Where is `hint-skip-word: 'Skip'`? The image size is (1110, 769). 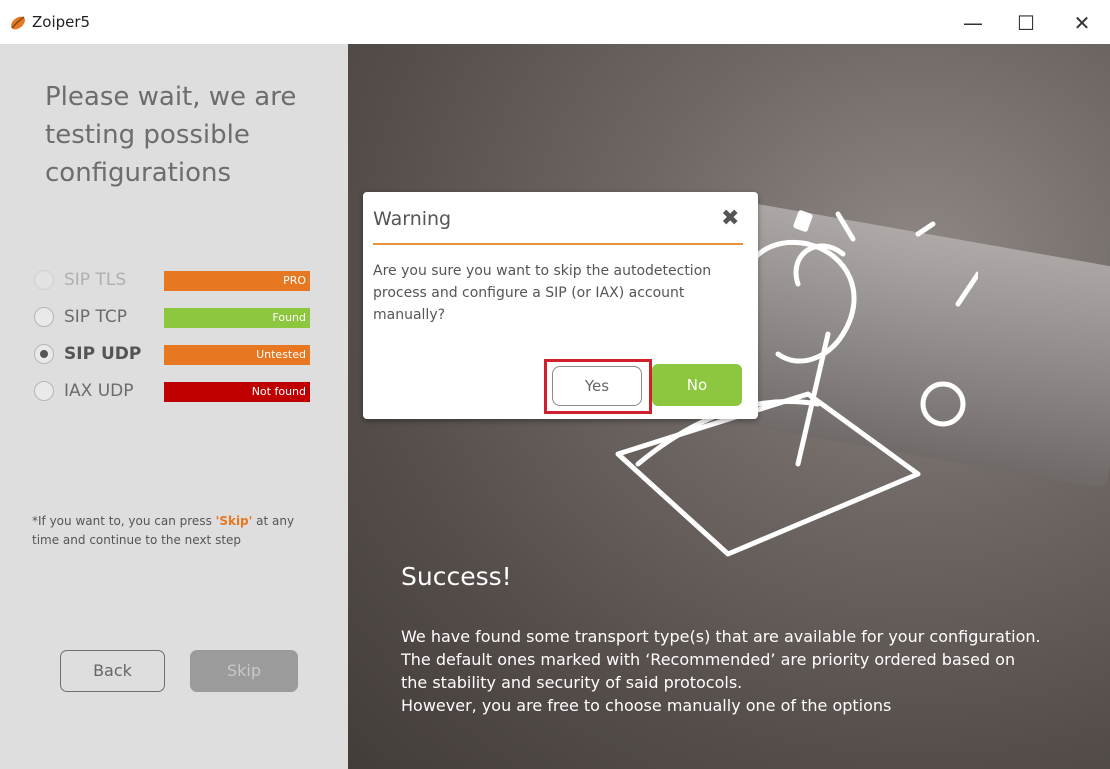
hint-skip-word: 'Skip' is located at coordinates (234, 521).